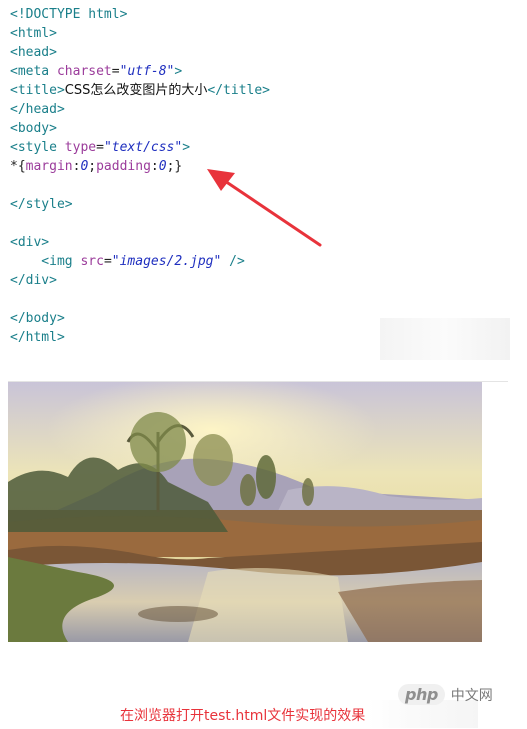  I want to click on code-attr: type, so click(80, 147).